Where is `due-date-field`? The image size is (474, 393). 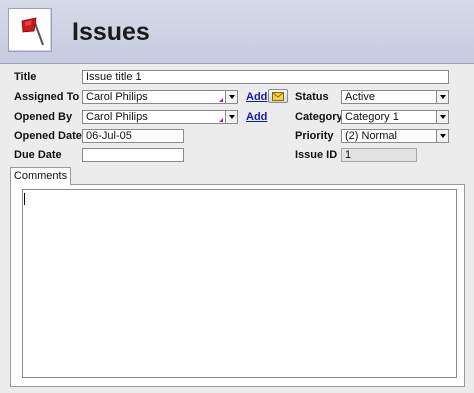 due-date-field is located at coordinates (133, 155).